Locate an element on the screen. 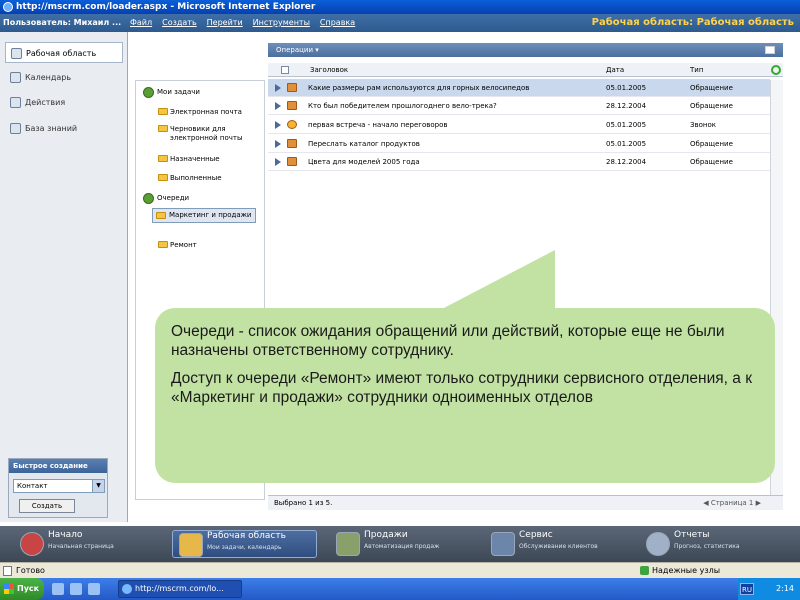 Image resolution: width=800 pixels, height=600 pixels. tree-node-queues: Очереди is located at coordinates (166, 198).